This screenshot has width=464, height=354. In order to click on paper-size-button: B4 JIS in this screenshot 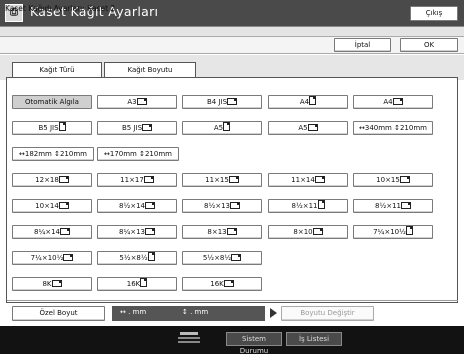, I will do `click(222, 102)`.